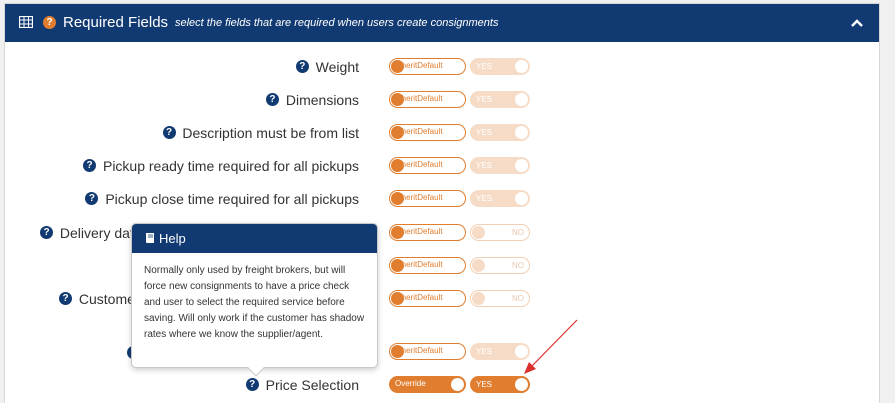  What do you see at coordinates (857, 23) in the screenshot?
I see `chevron-up-icon` at bounding box center [857, 23].